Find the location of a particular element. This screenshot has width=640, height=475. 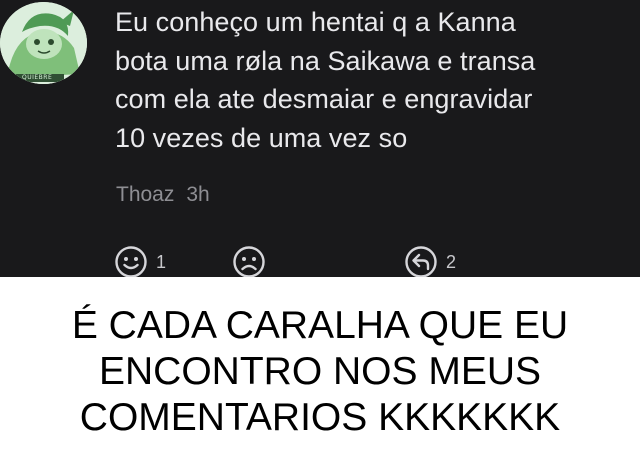

anime-avatar-icon is located at coordinates (43, 43).